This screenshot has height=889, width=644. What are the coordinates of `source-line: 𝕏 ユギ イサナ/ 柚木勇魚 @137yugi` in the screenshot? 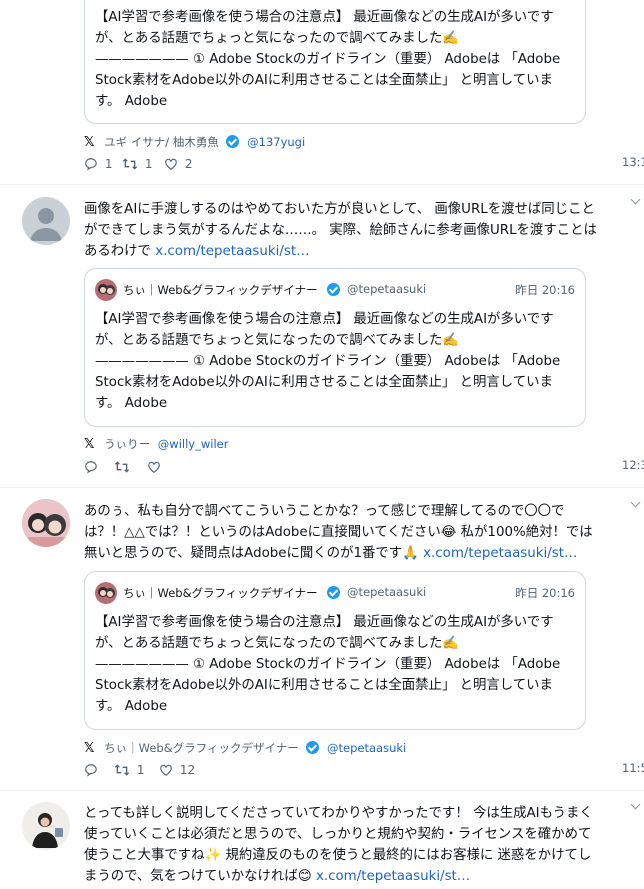 It's located at (194, 141).